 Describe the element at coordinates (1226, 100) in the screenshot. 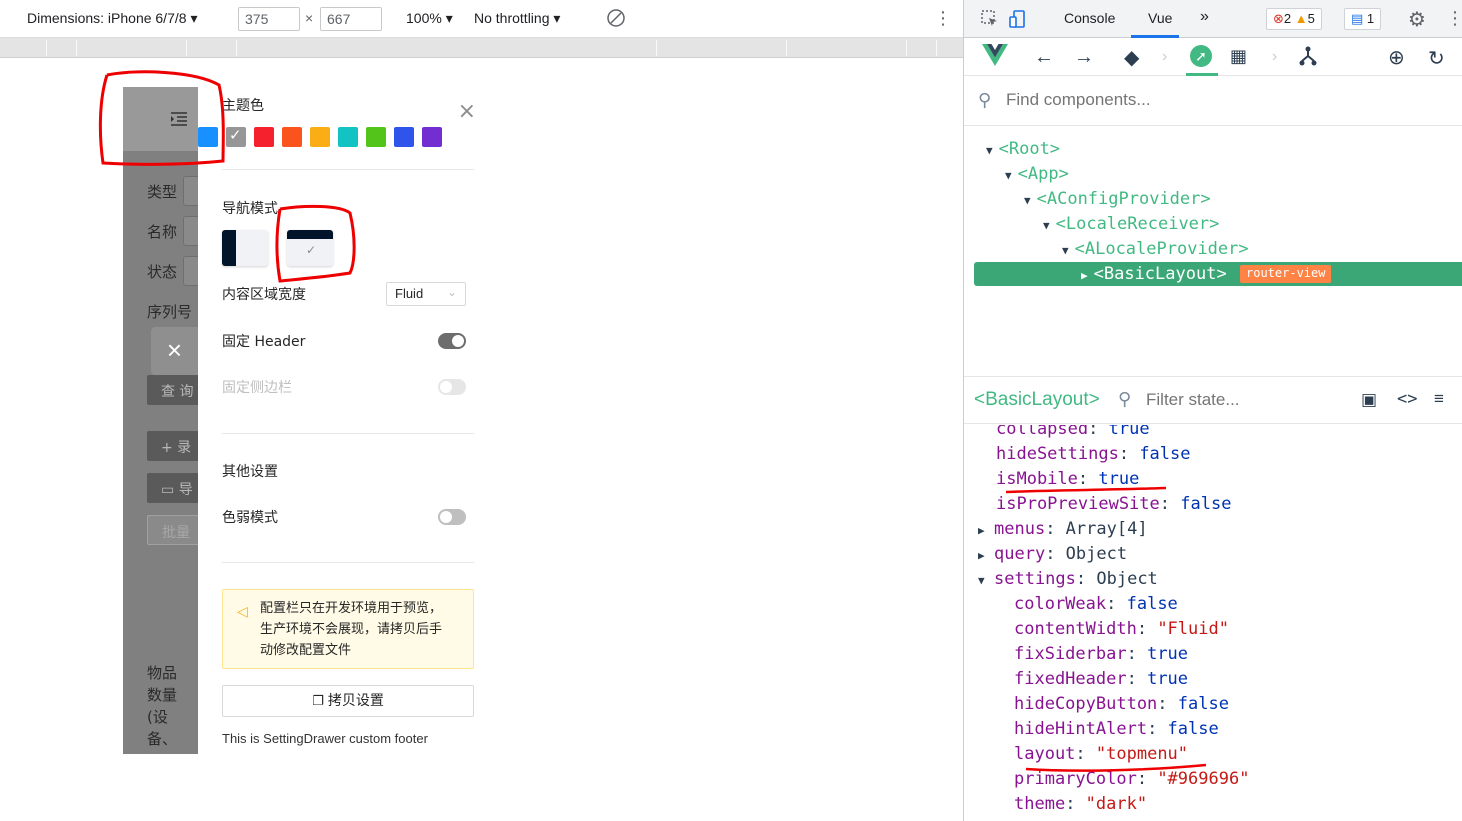

I see `find-components-input` at that location.